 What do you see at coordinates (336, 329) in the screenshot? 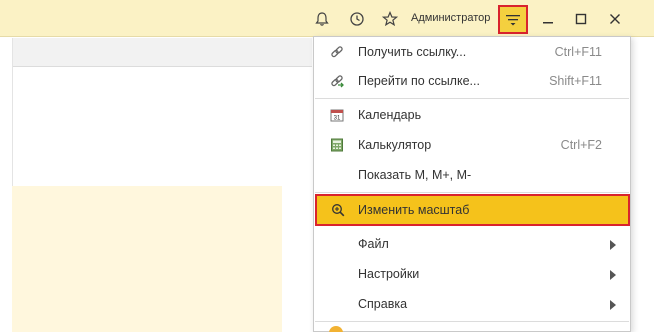
I see `next-item-icon` at bounding box center [336, 329].